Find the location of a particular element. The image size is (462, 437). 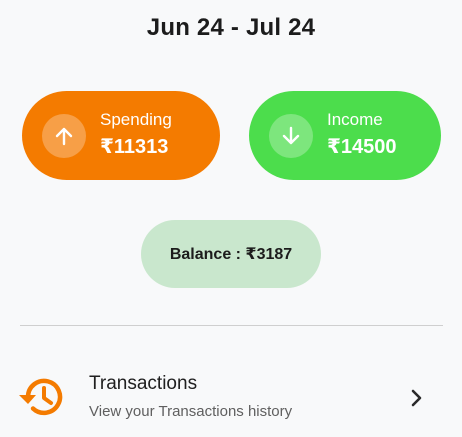

spending-label: Spending is located at coordinates (136, 119).